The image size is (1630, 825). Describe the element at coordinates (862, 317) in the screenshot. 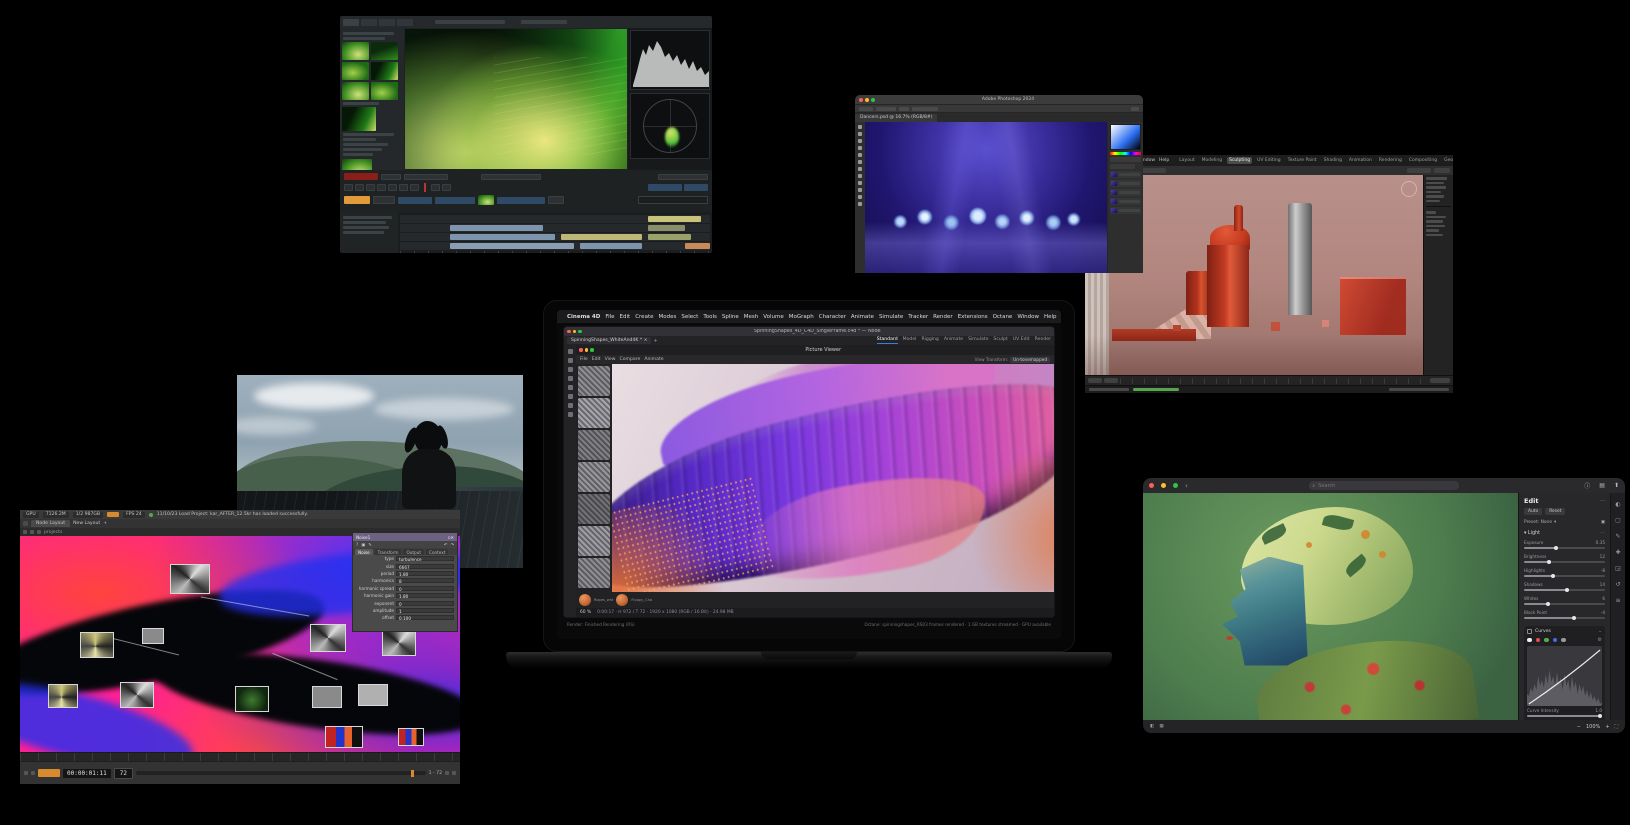

I see `menu-animate: Animate` at that location.